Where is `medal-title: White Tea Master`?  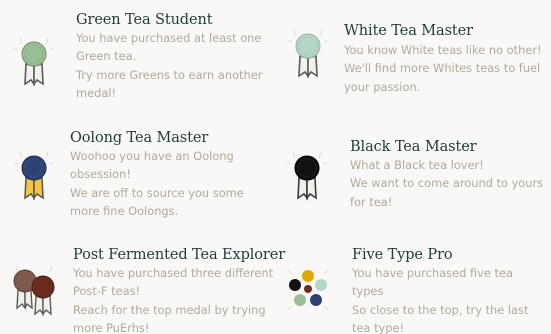
medal-title: White Tea Master is located at coordinates (408, 31).